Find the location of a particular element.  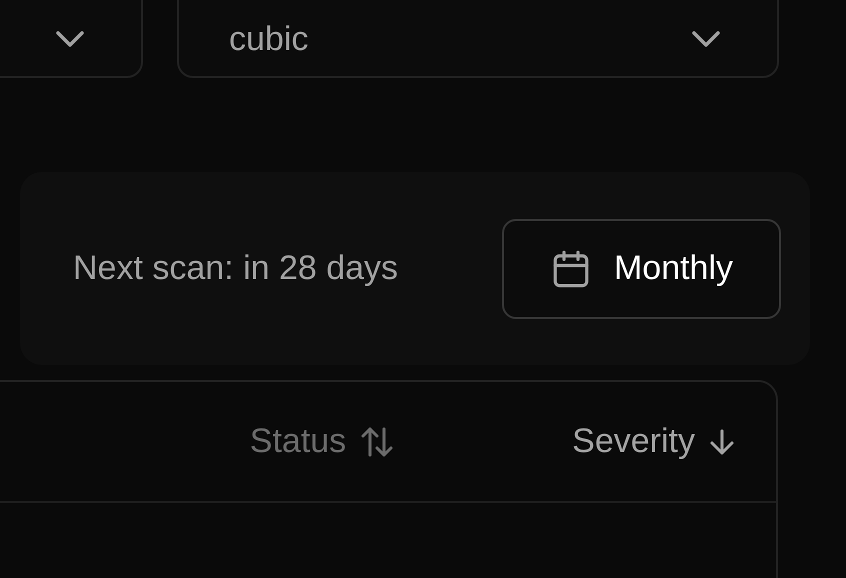

column-header: Status is located at coordinates (322, 441).